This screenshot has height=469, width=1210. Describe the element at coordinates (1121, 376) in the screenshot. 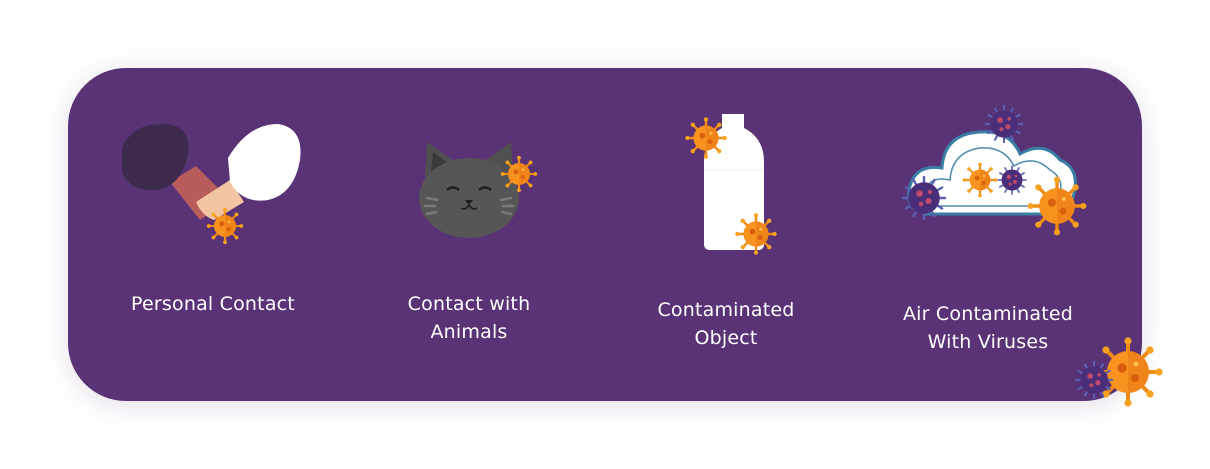

I see `corner-virus-cluster-icon` at that location.